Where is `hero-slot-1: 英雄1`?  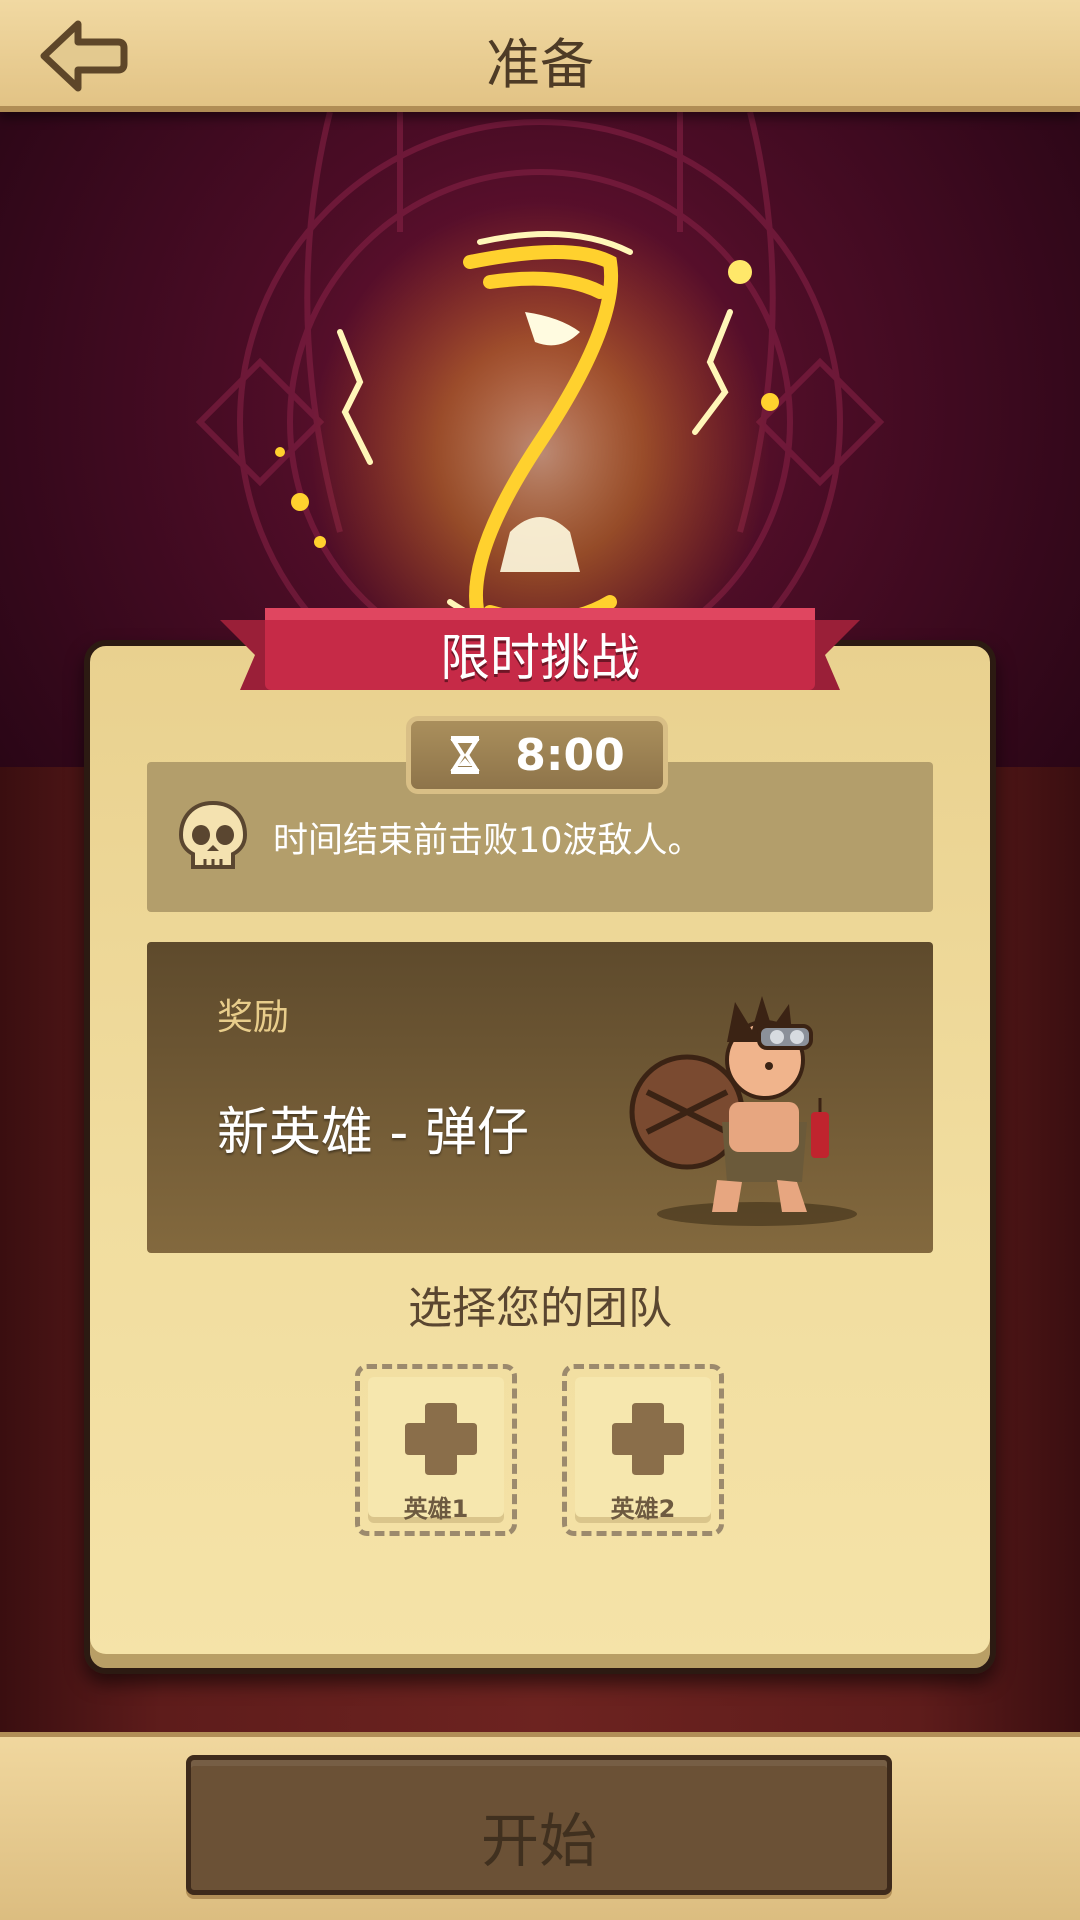 hero-slot-1: 英雄1 is located at coordinates (436, 1450).